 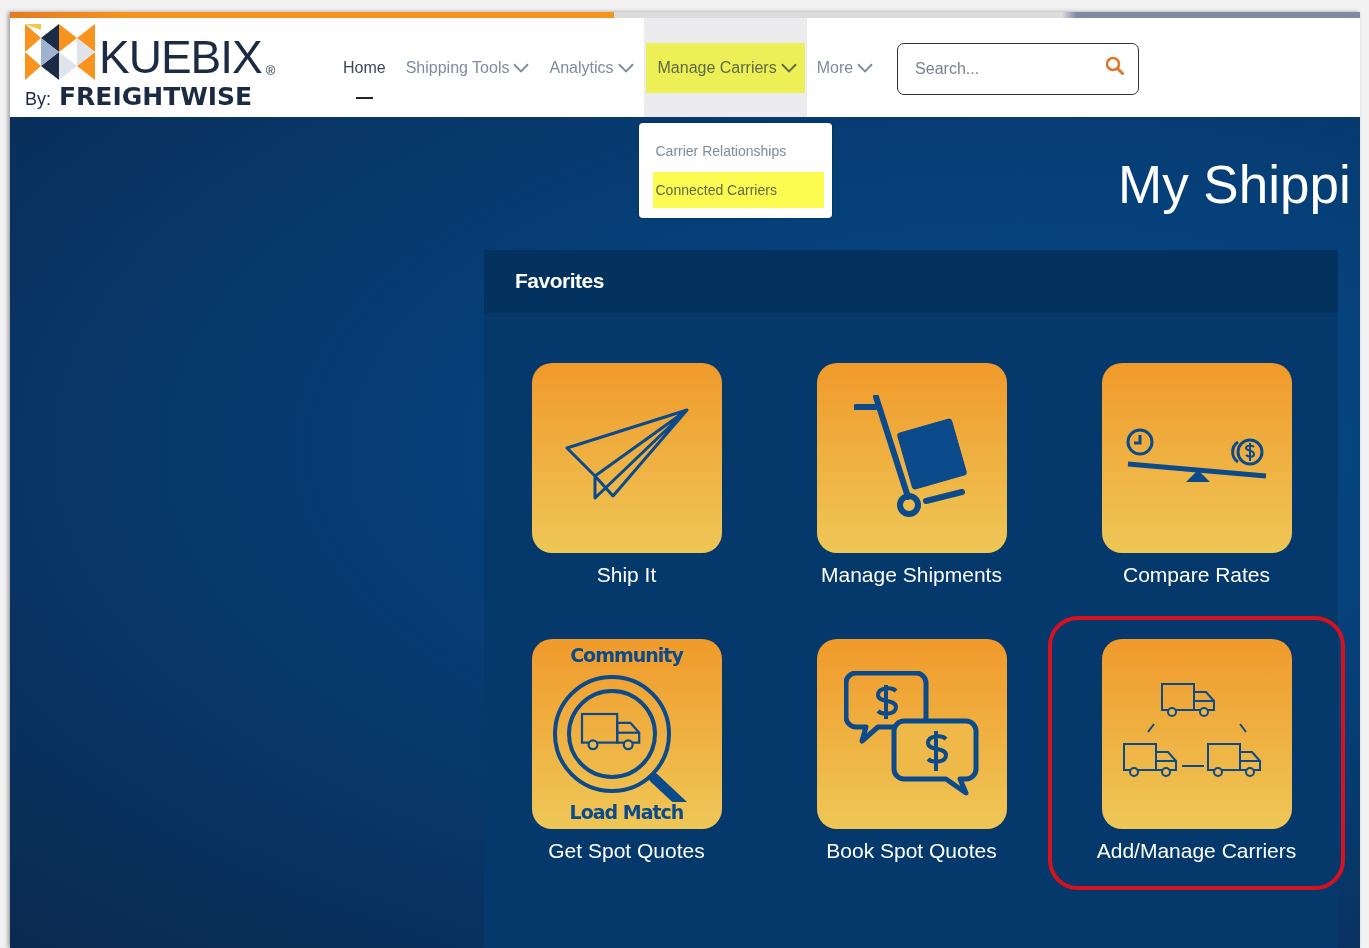 I want to click on nav-menu-item: Home, so click(x=364, y=67).